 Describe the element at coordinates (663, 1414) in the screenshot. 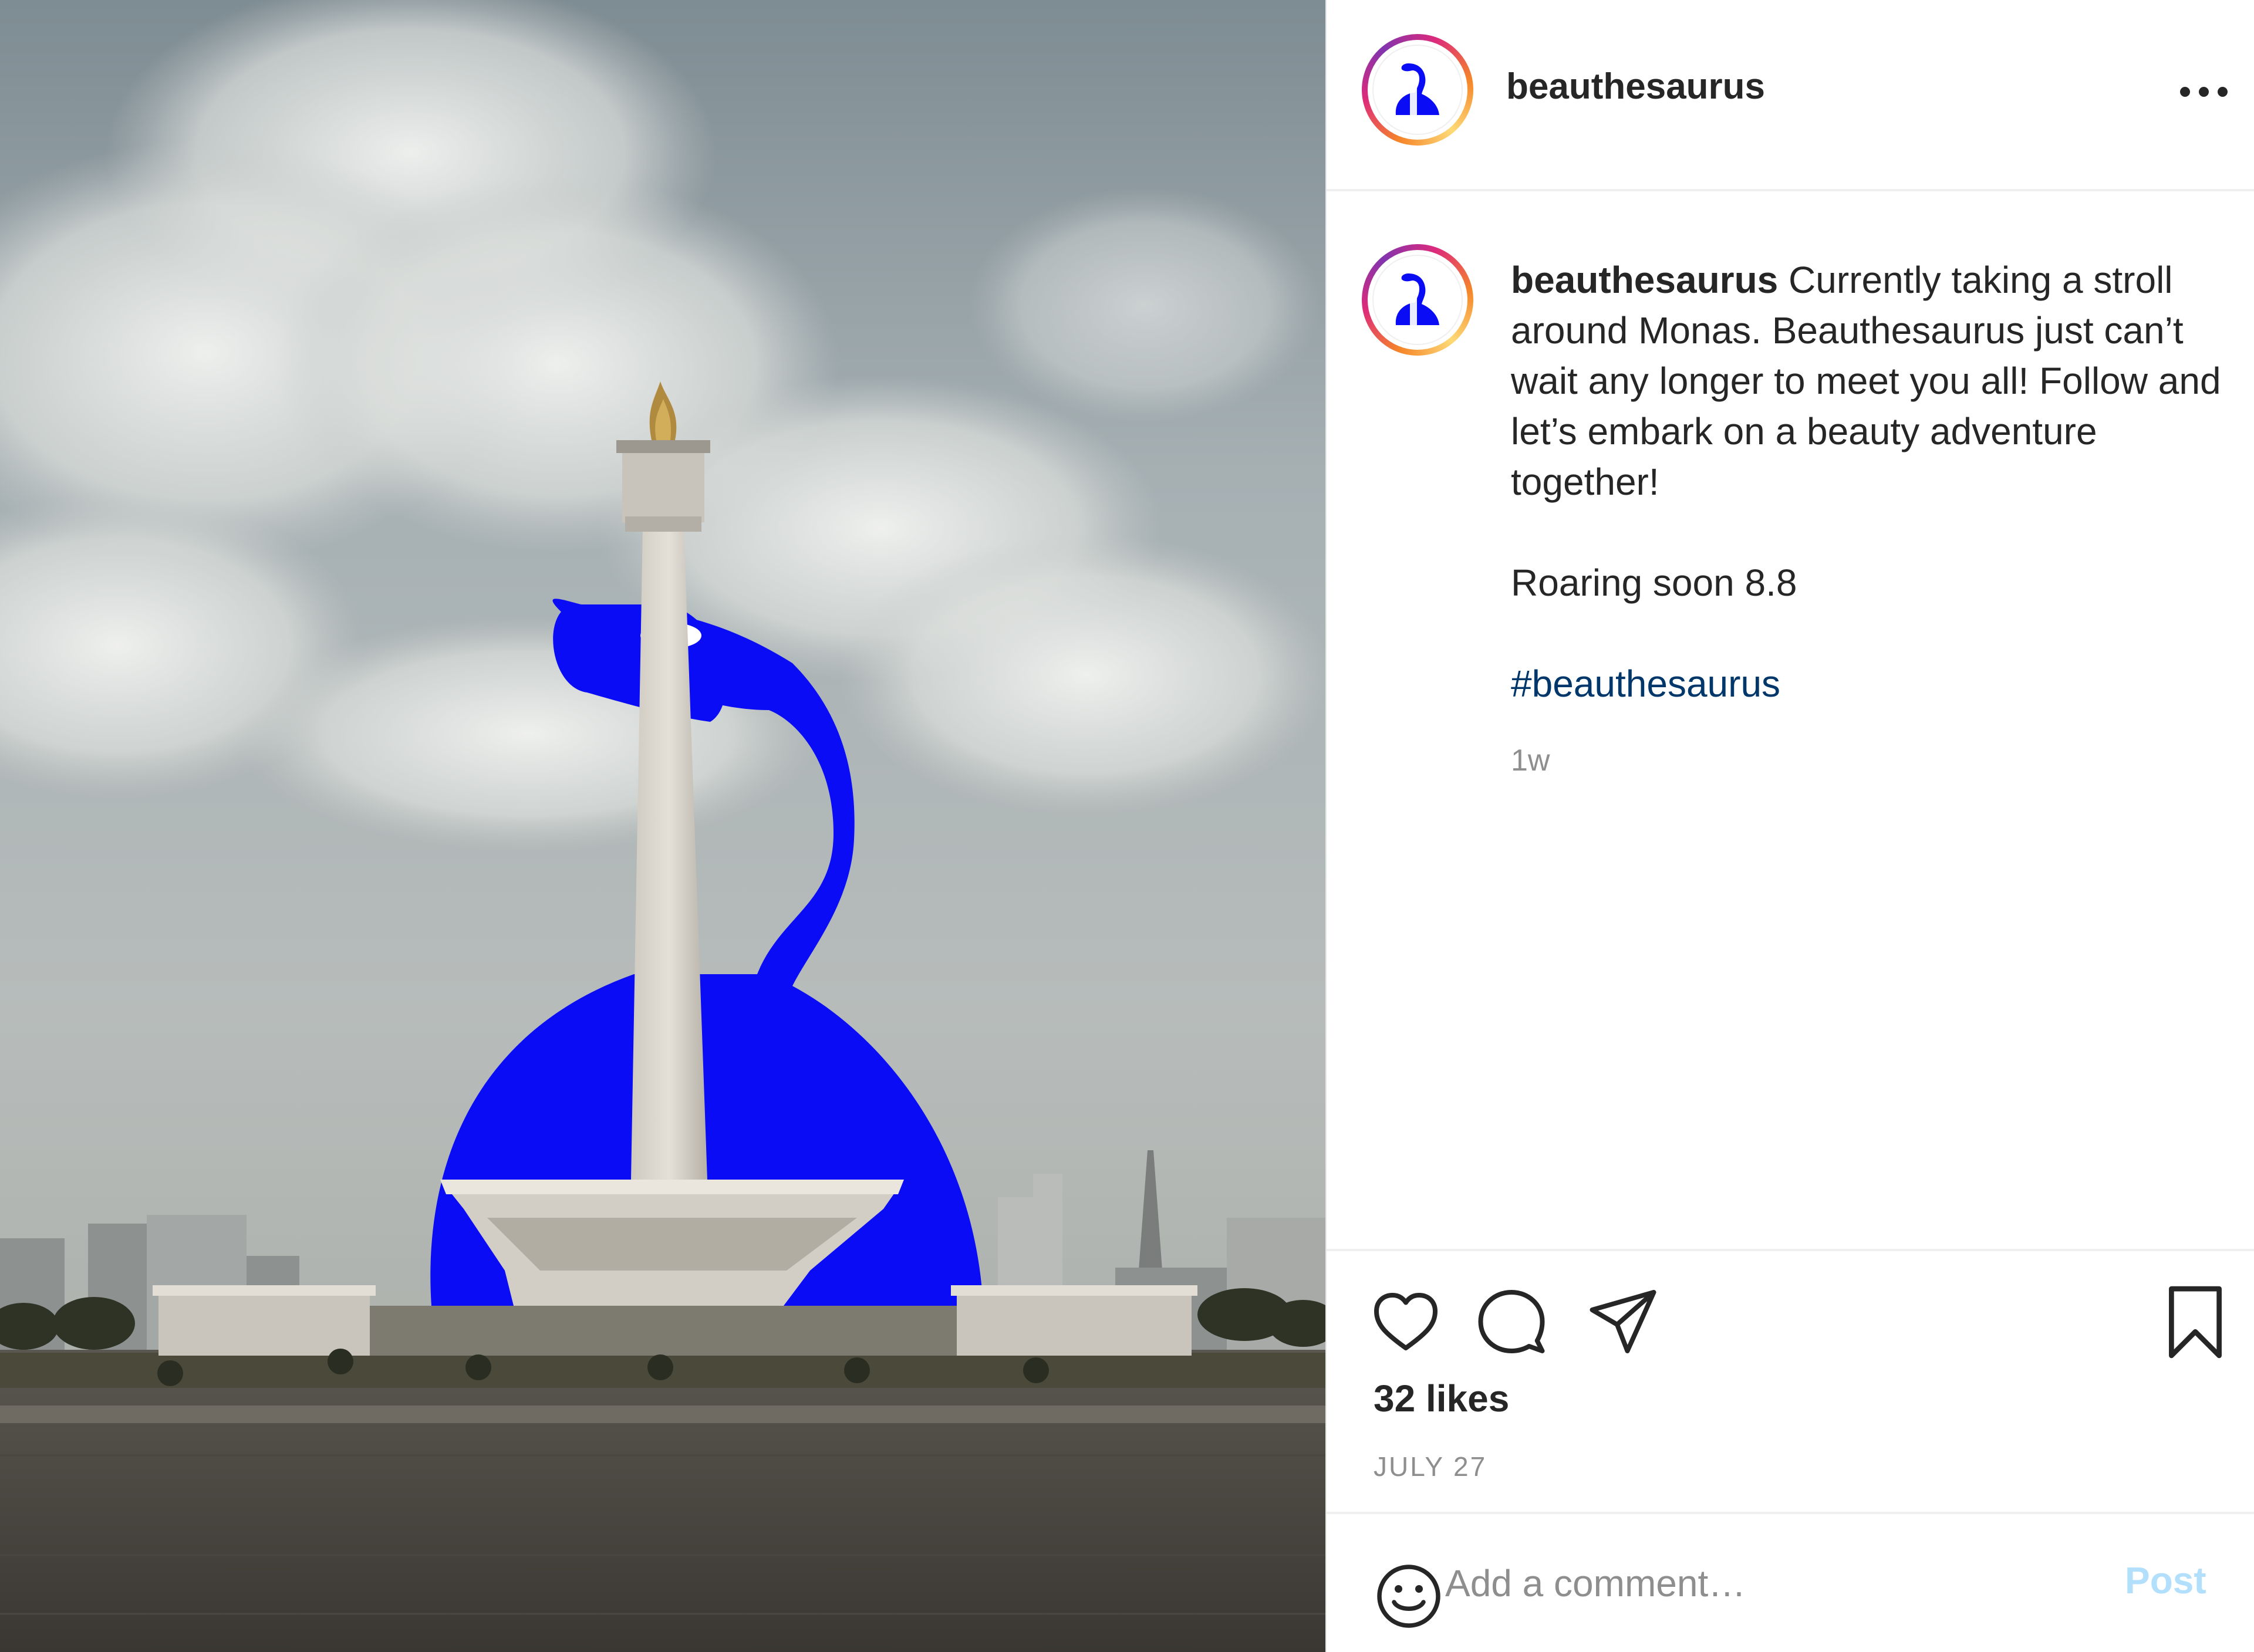

I see `walkway` at that location.